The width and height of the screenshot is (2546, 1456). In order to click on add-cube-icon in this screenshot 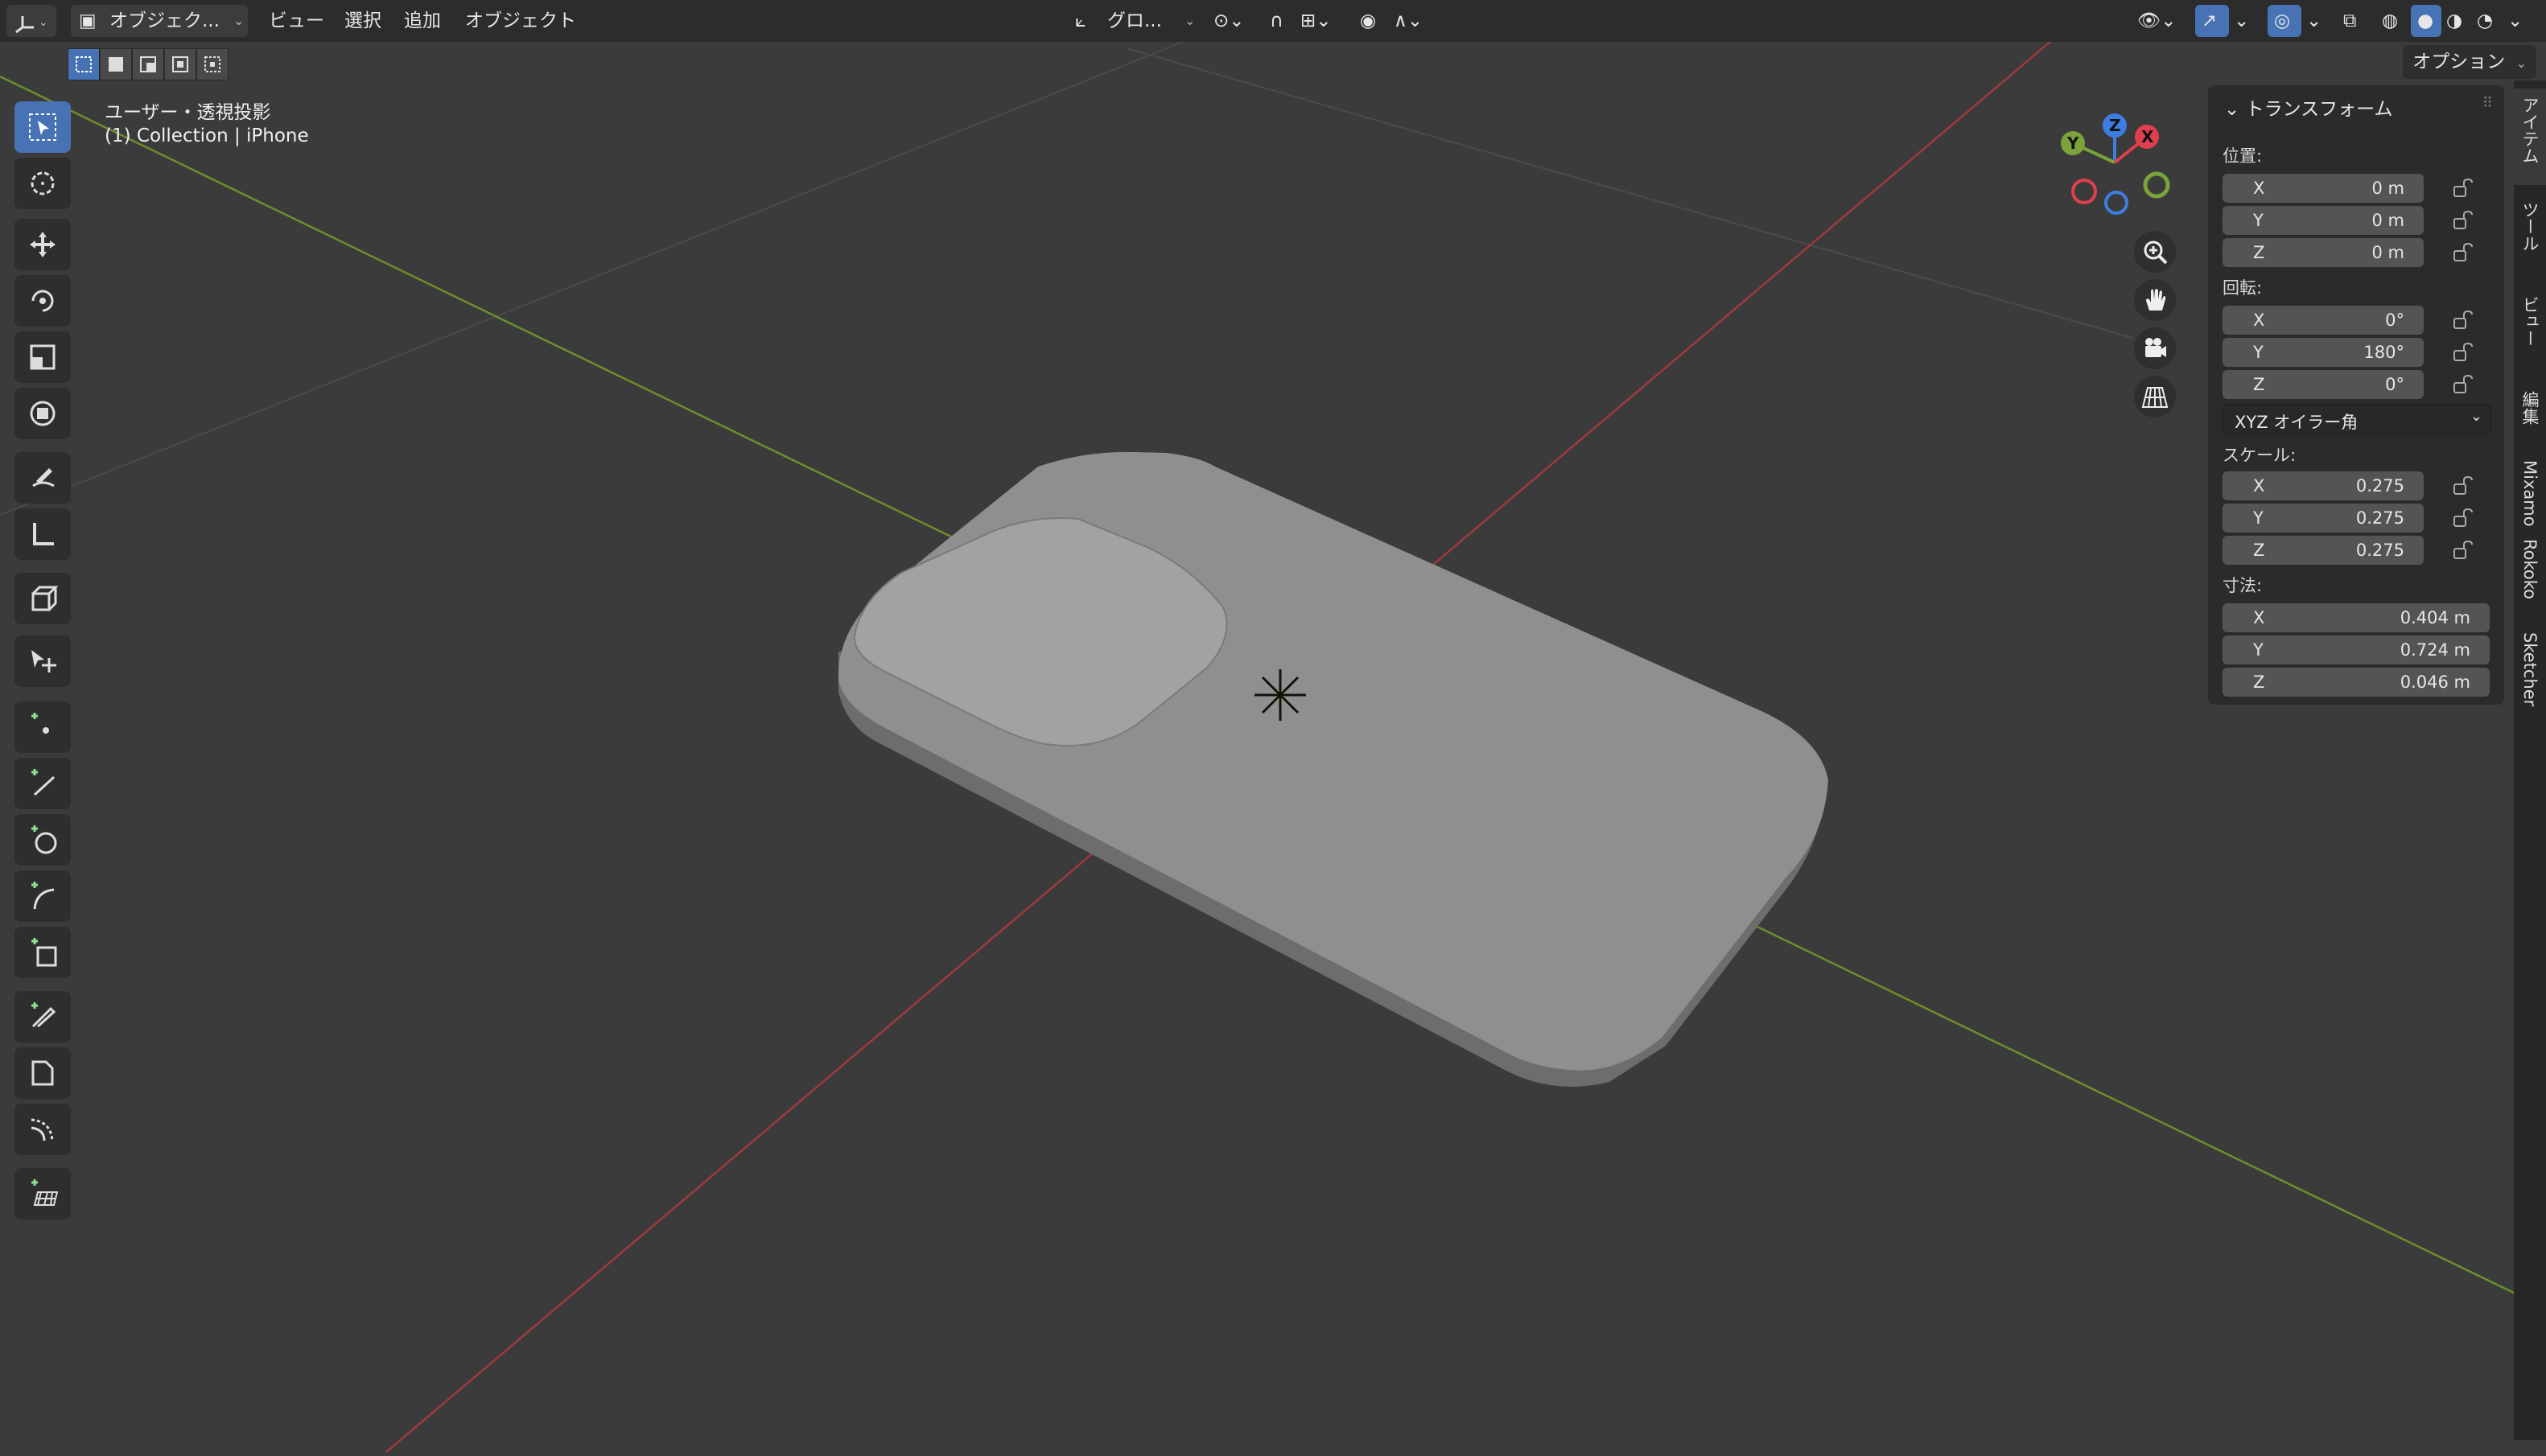, I will do `click(45, 598)`.